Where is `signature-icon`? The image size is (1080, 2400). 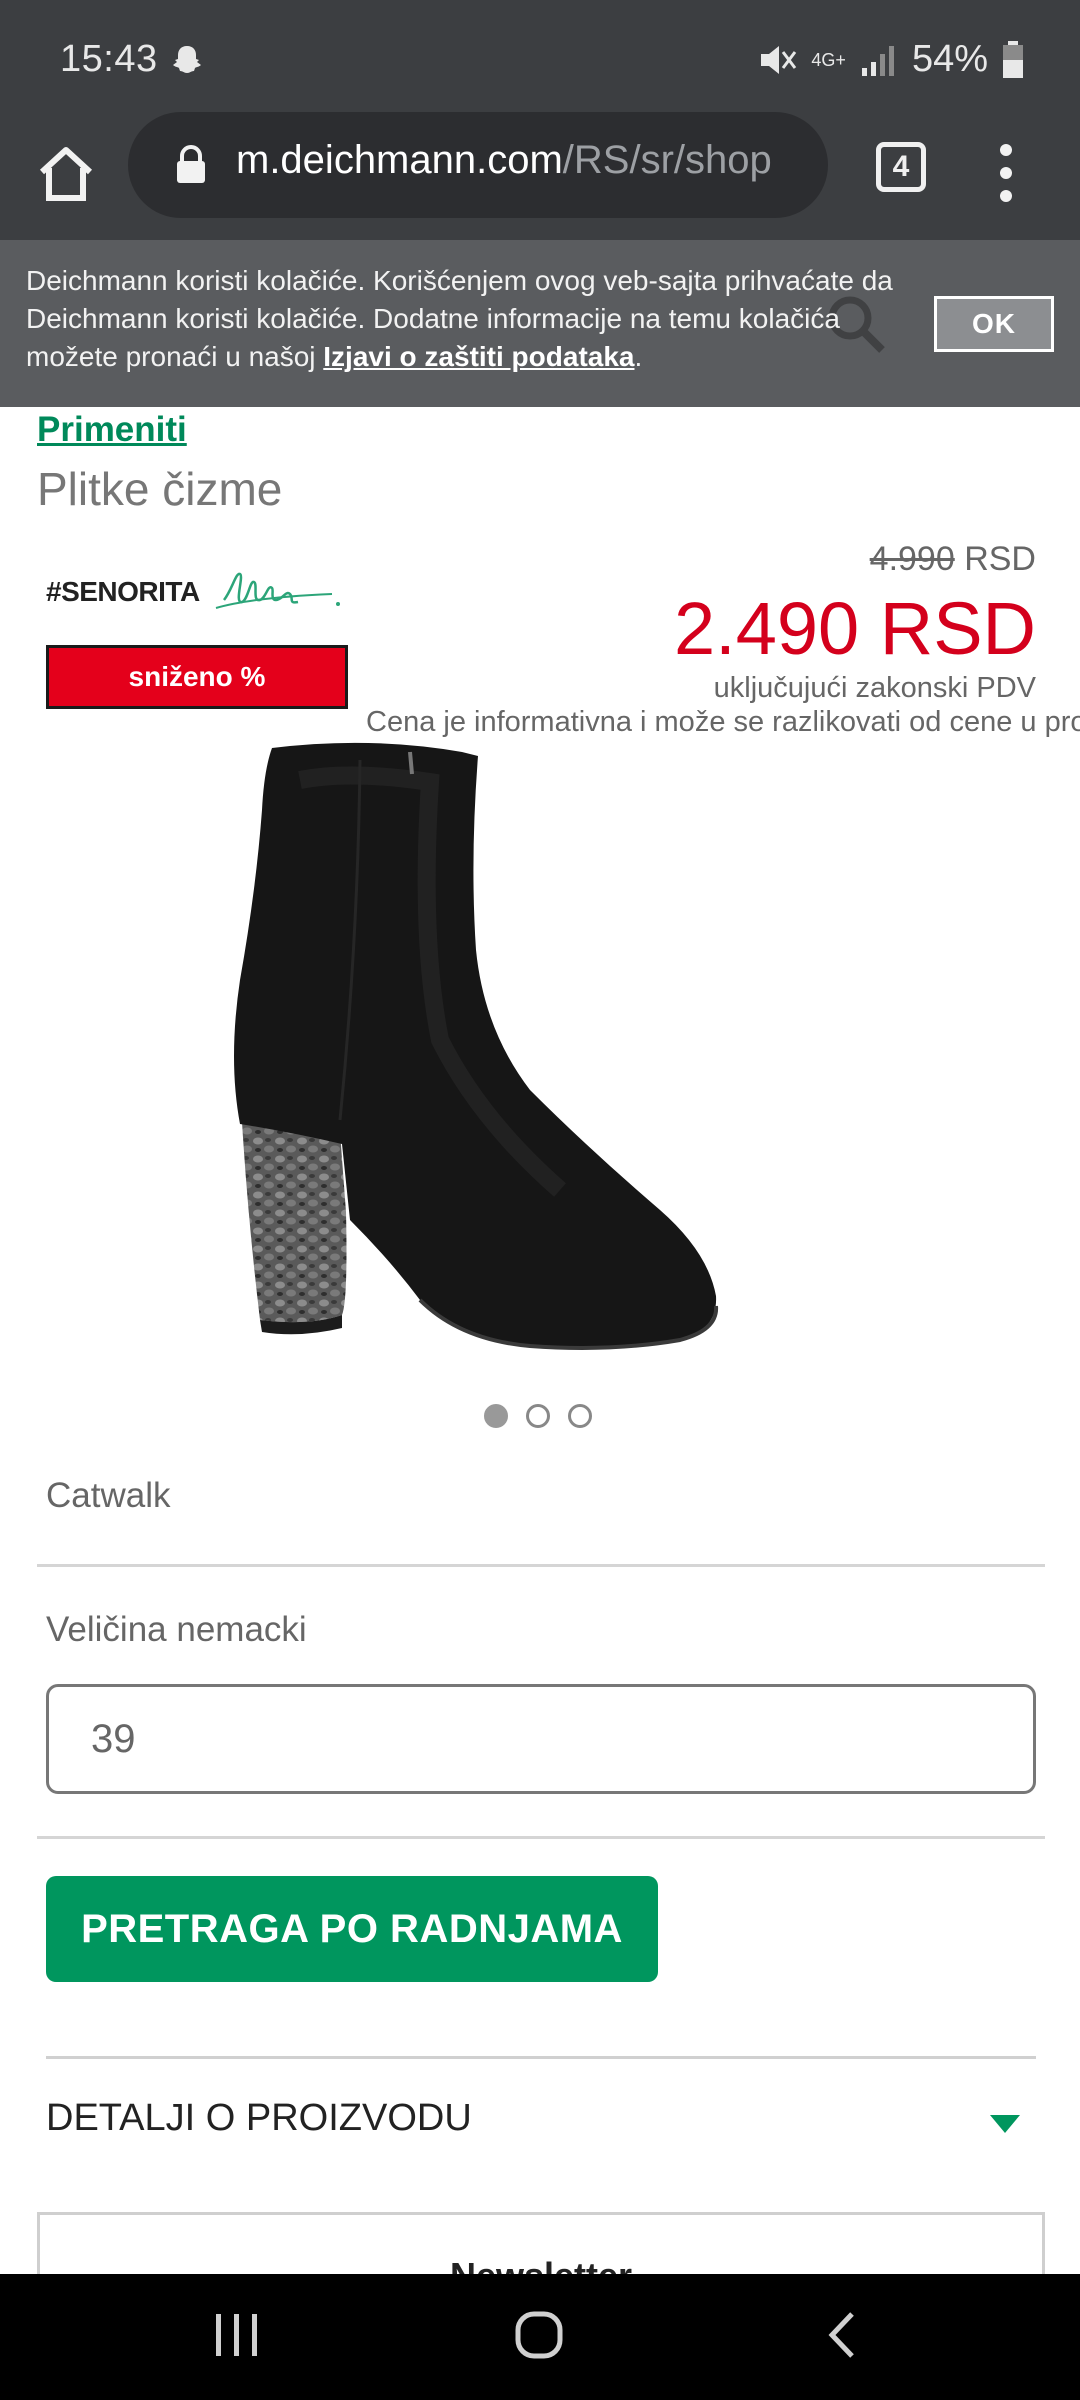
signature-icon is located at coordinates (277, 590).